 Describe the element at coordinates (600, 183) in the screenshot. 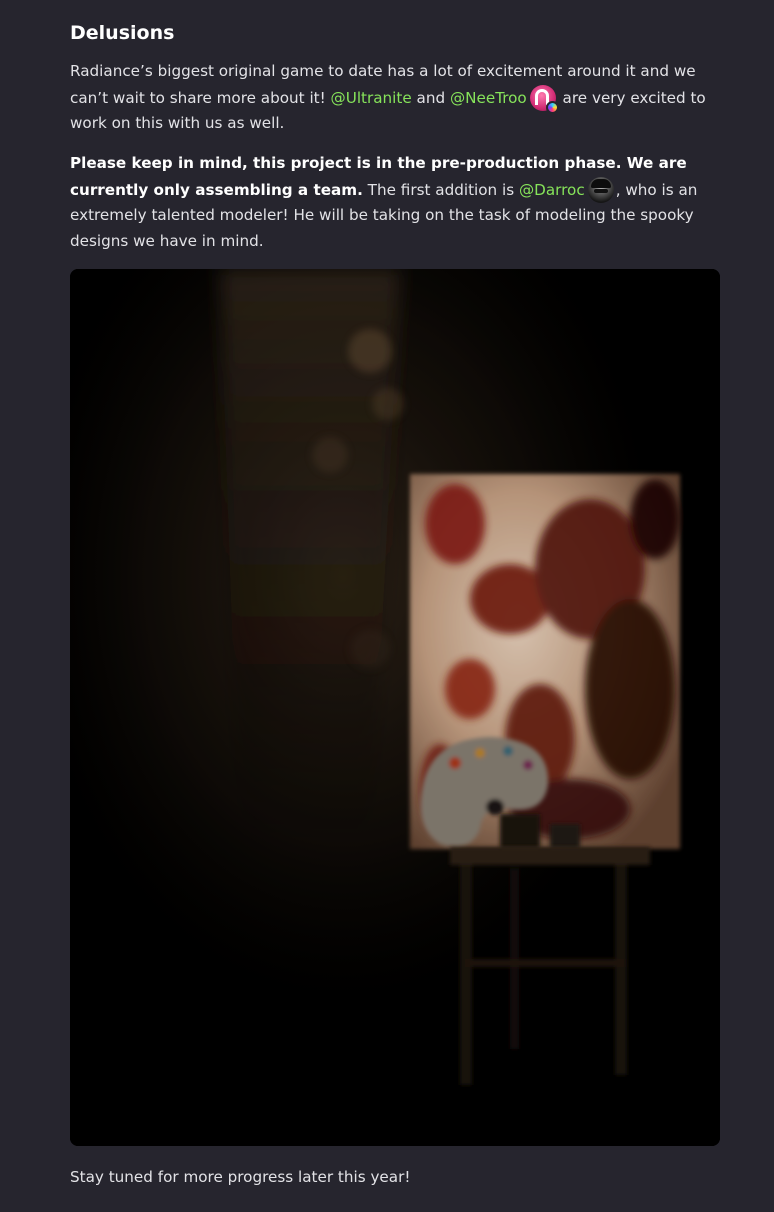

I see `avatar-hat` at that location.